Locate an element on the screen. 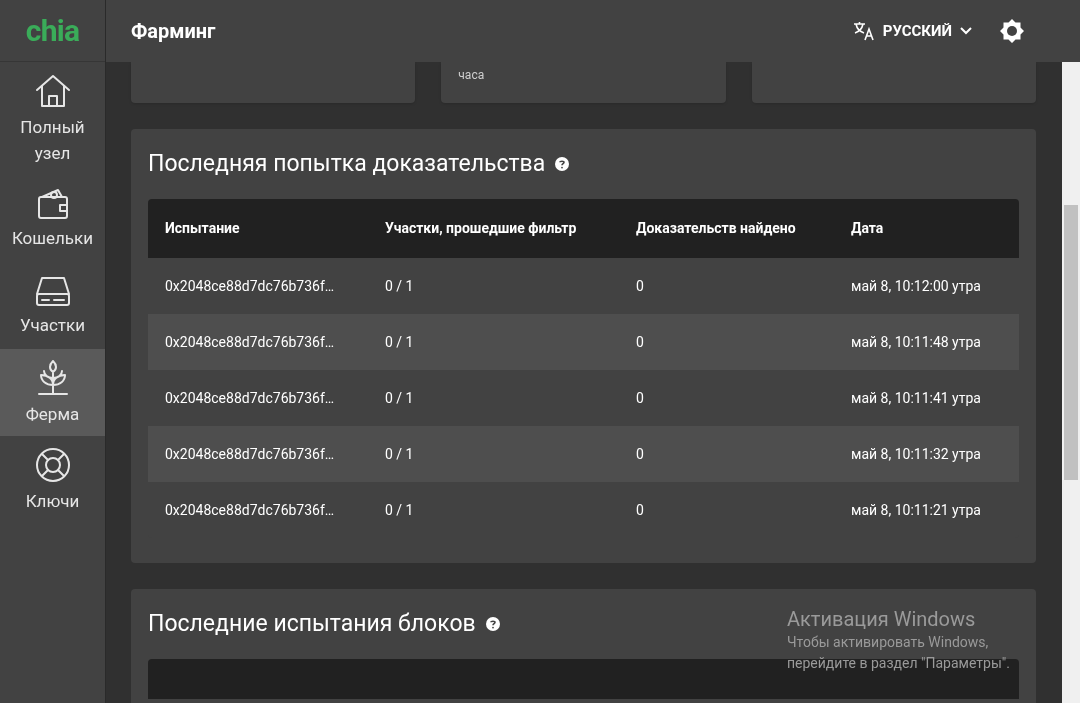 This screenshot has height=703, width=1080. plant-icon is located at coordinates (52, 377).